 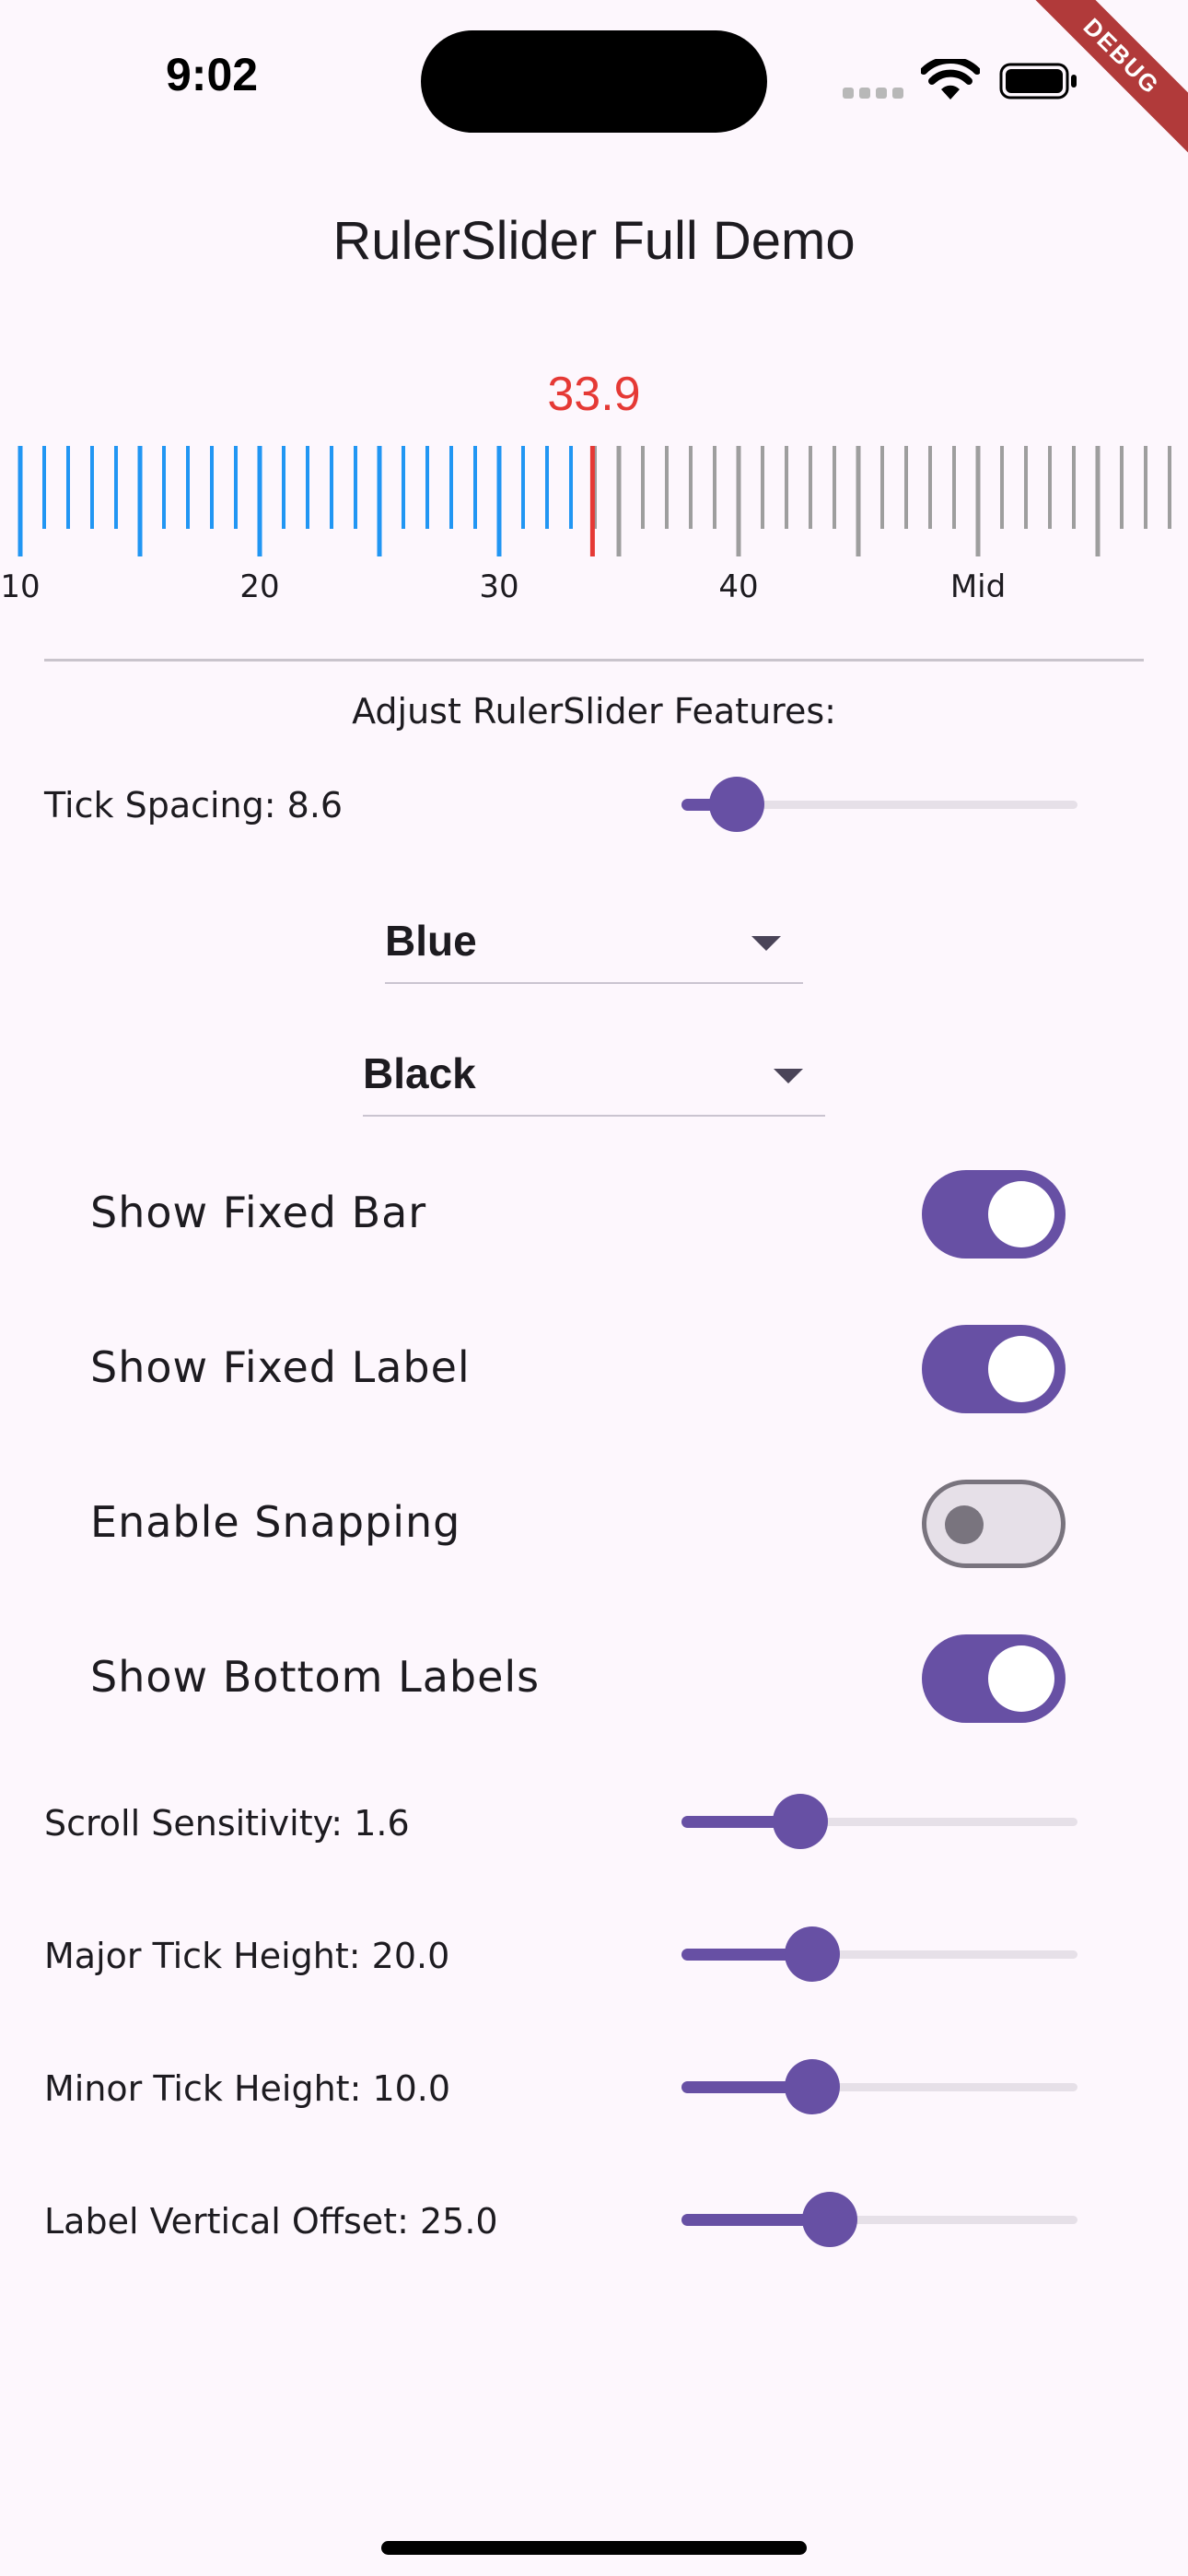 What do you see at coordinates (259, 586) in the screenshot?
I see `ruler-bottom-label: 20` at bounding box center [259, 586].